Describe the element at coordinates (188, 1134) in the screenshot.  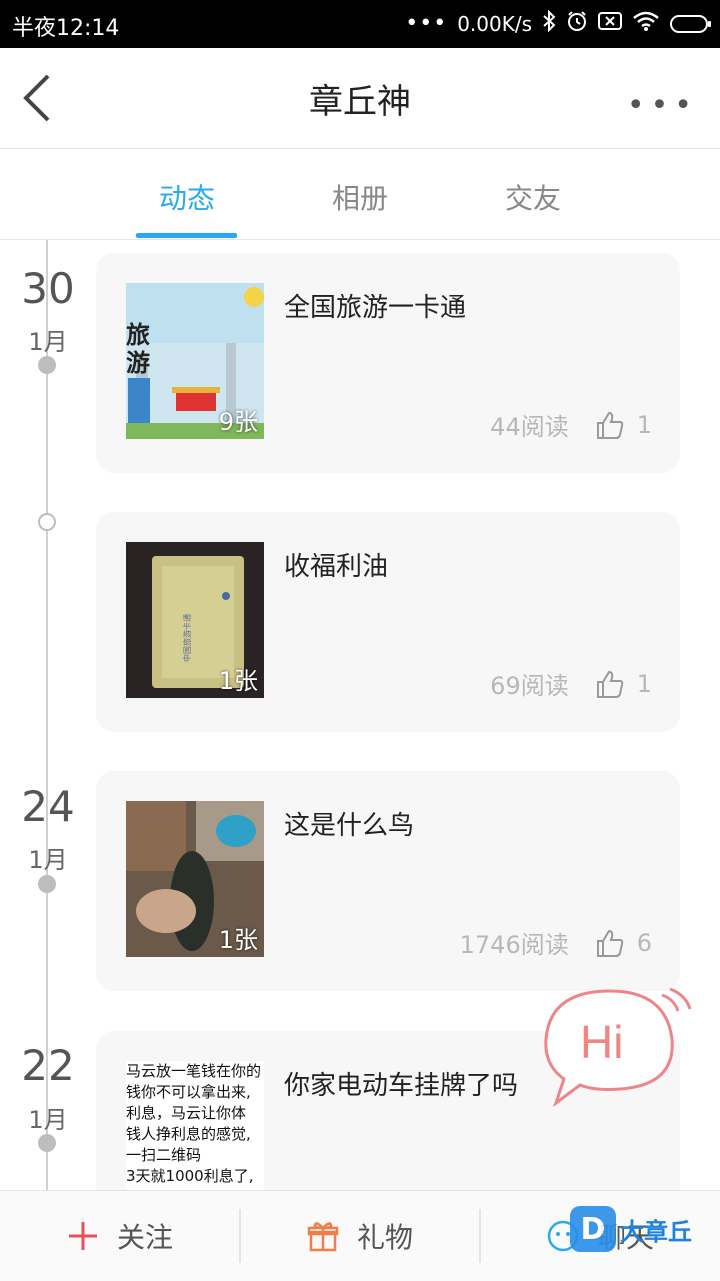
I see `thumb-text-line: 钱人挣利息的感觉,` at that location.